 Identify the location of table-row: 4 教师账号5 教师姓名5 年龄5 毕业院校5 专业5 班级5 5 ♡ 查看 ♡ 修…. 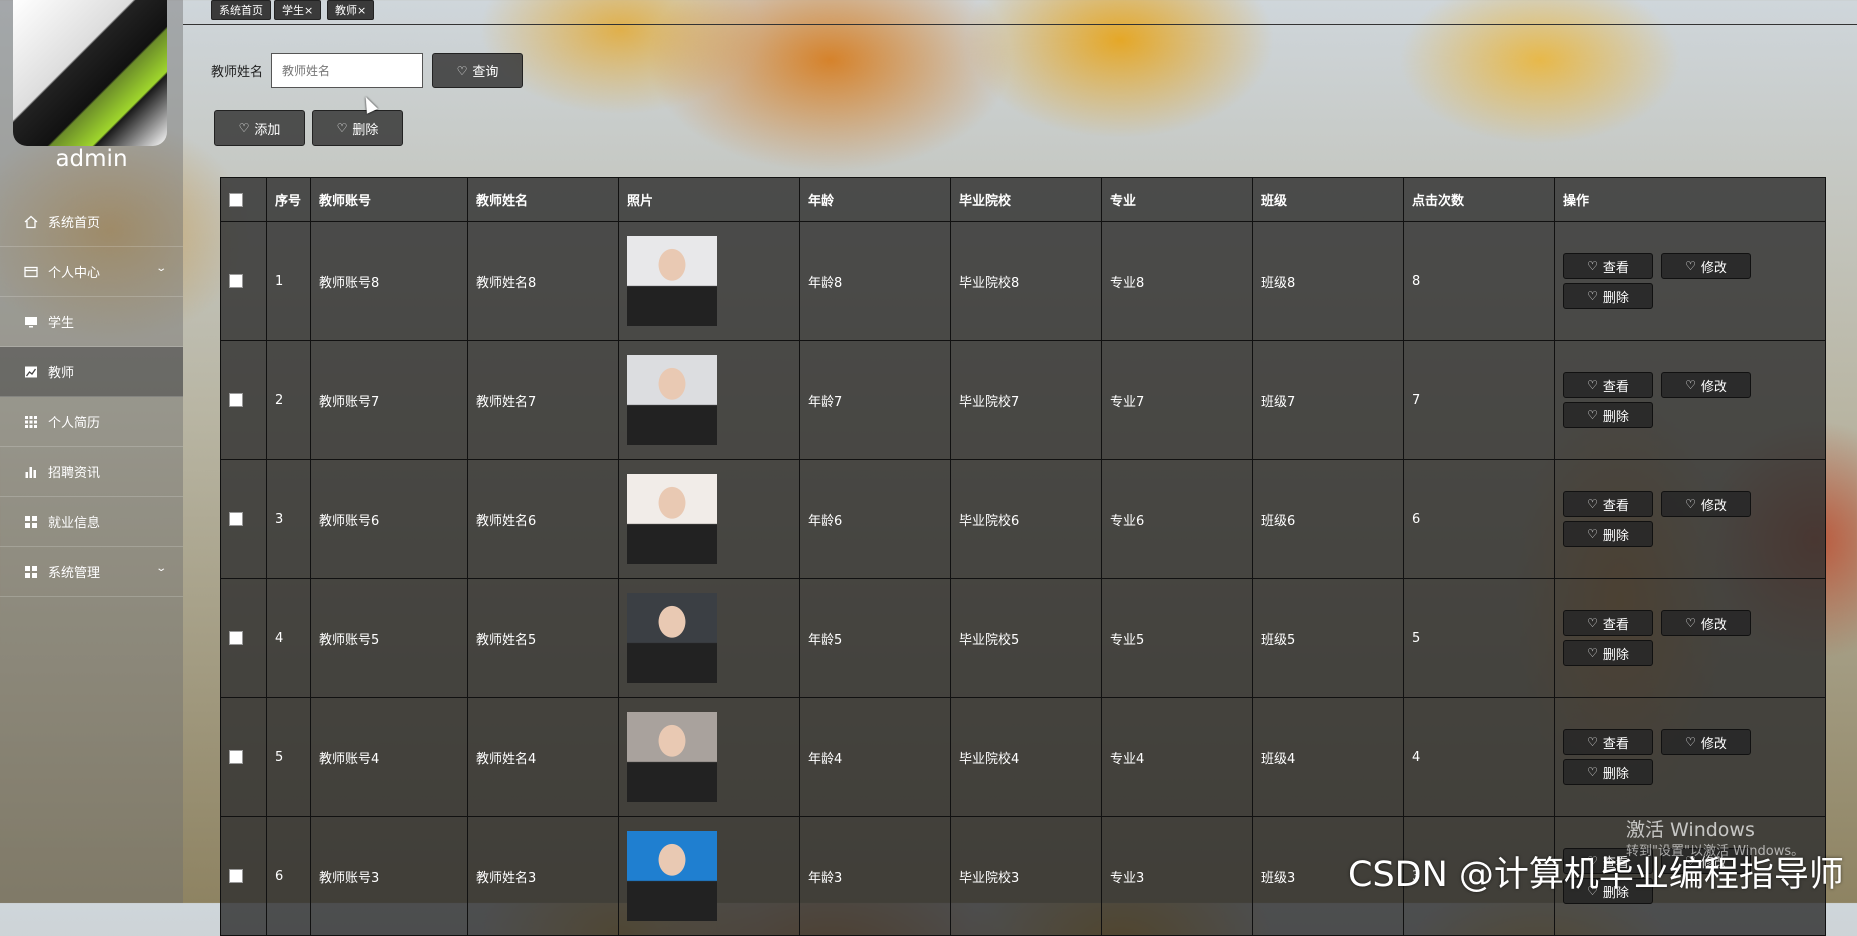
(1023, 638).